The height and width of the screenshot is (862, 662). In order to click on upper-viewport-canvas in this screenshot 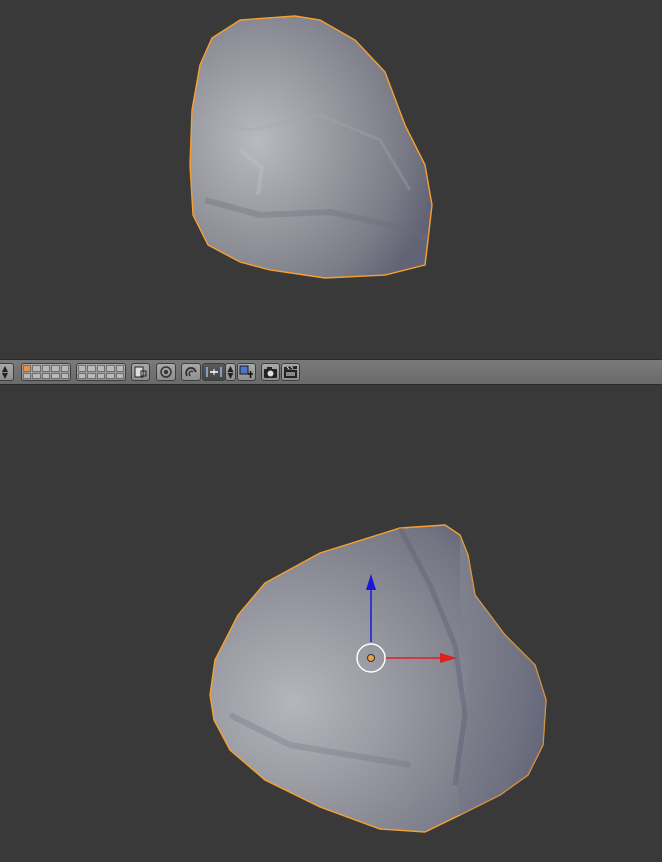, I will do `click(311, 147)`.